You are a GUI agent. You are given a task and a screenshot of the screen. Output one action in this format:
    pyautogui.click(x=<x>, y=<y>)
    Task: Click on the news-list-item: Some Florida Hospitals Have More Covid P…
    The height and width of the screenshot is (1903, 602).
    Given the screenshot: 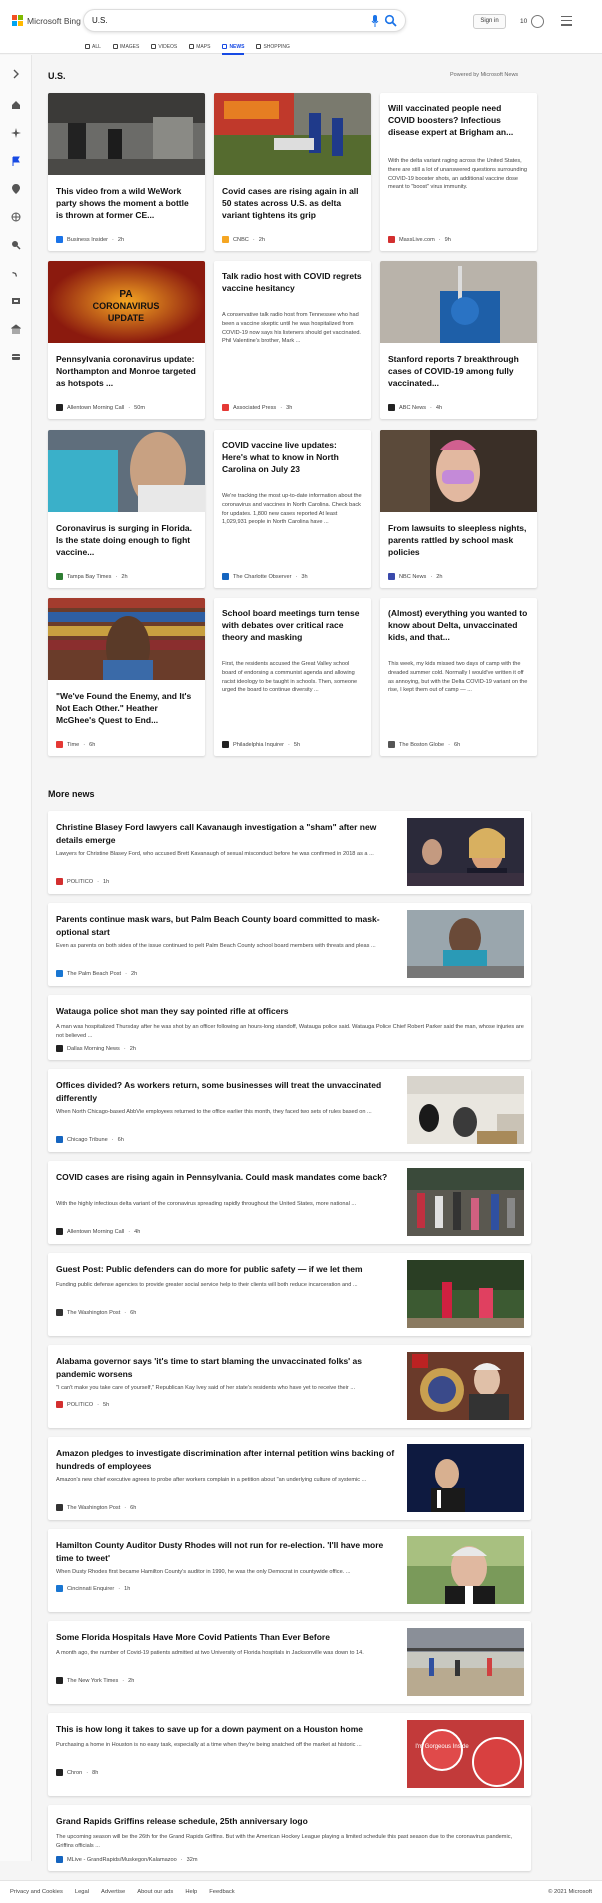 What is the action you would take?
    pyautogui.click(x=289, y=1662)
    